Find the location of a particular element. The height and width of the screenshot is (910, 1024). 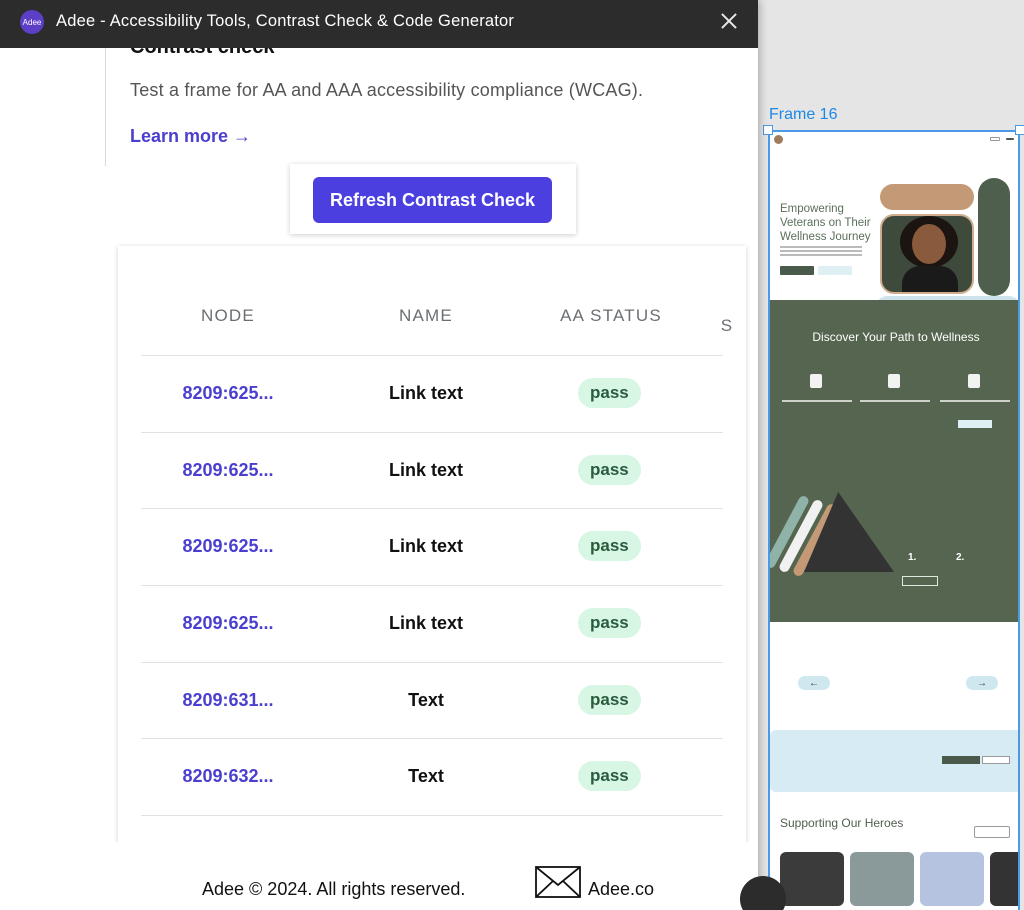

mini-appointment-button is located at coordinates (835, 270).